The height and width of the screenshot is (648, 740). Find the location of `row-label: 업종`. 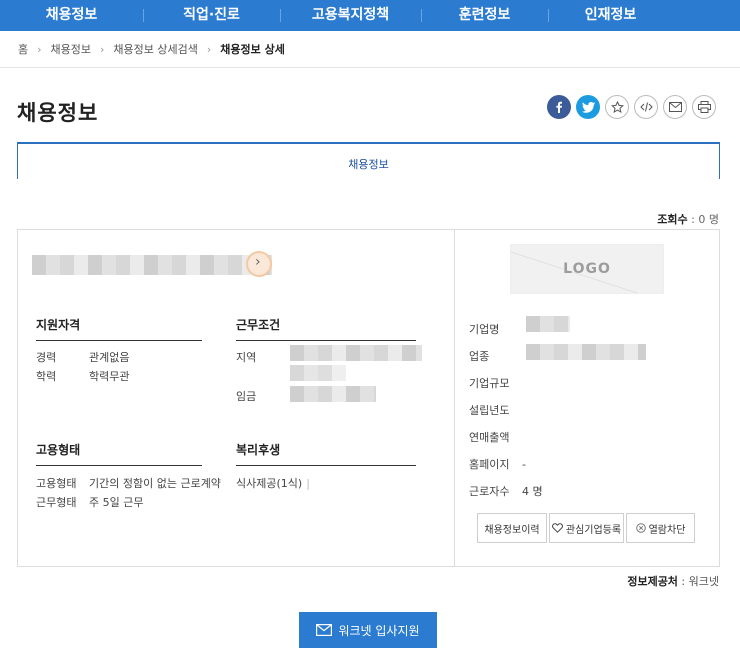

row-label: 업종 is located at coordinates (479, 356).